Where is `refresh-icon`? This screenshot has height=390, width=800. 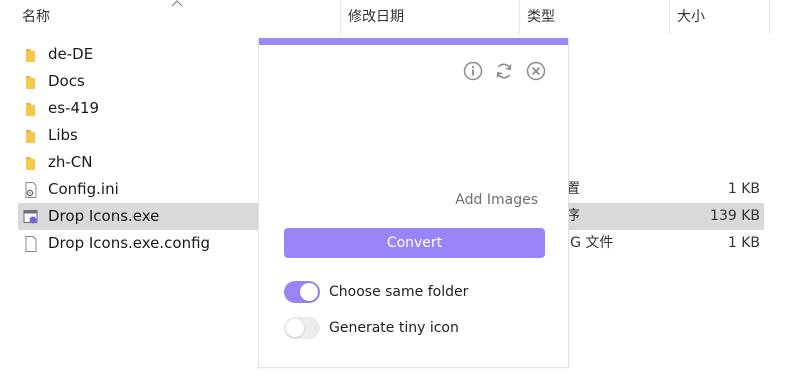 refresh-icon is located at coordinates (504, 71).